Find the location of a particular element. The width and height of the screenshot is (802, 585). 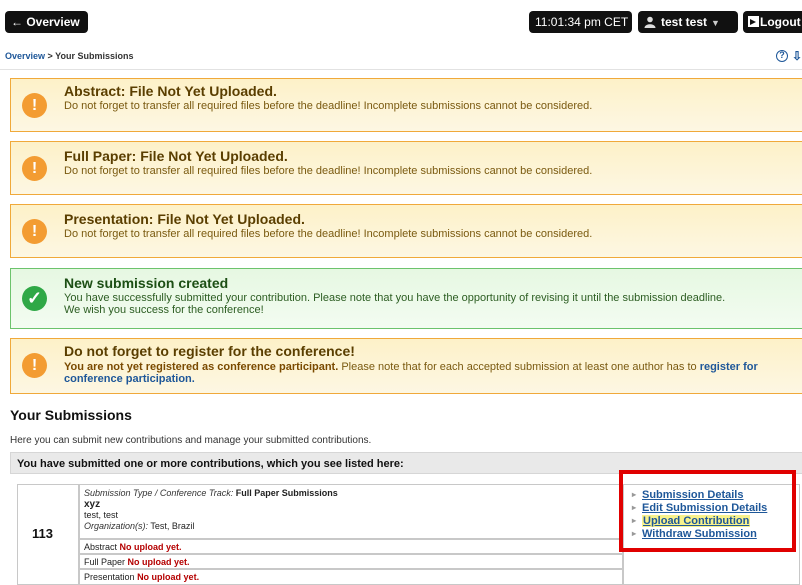

alert-title: Full Paper: File Not Yet Uploaded. is located at coordinates (176, 156).